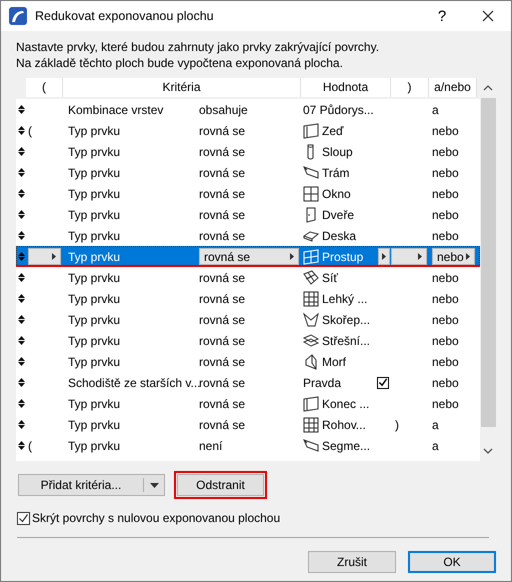 The height and width of the screenshot is (582, 512). Describe the element at coordinates (311, 424) in the screenshot. I see `grid-icon` at that location.